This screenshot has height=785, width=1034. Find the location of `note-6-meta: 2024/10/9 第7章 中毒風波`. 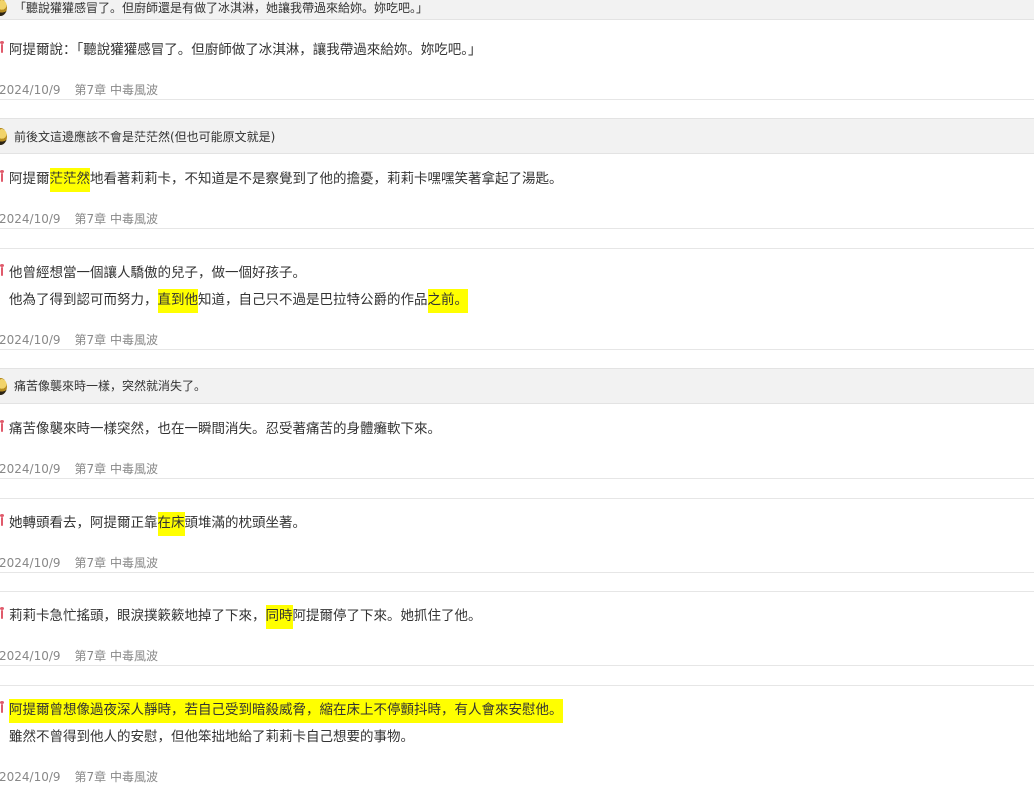

note-6-meta: 2024/10/9 第7章 中毒風波 is located at coordinates (79, 655).